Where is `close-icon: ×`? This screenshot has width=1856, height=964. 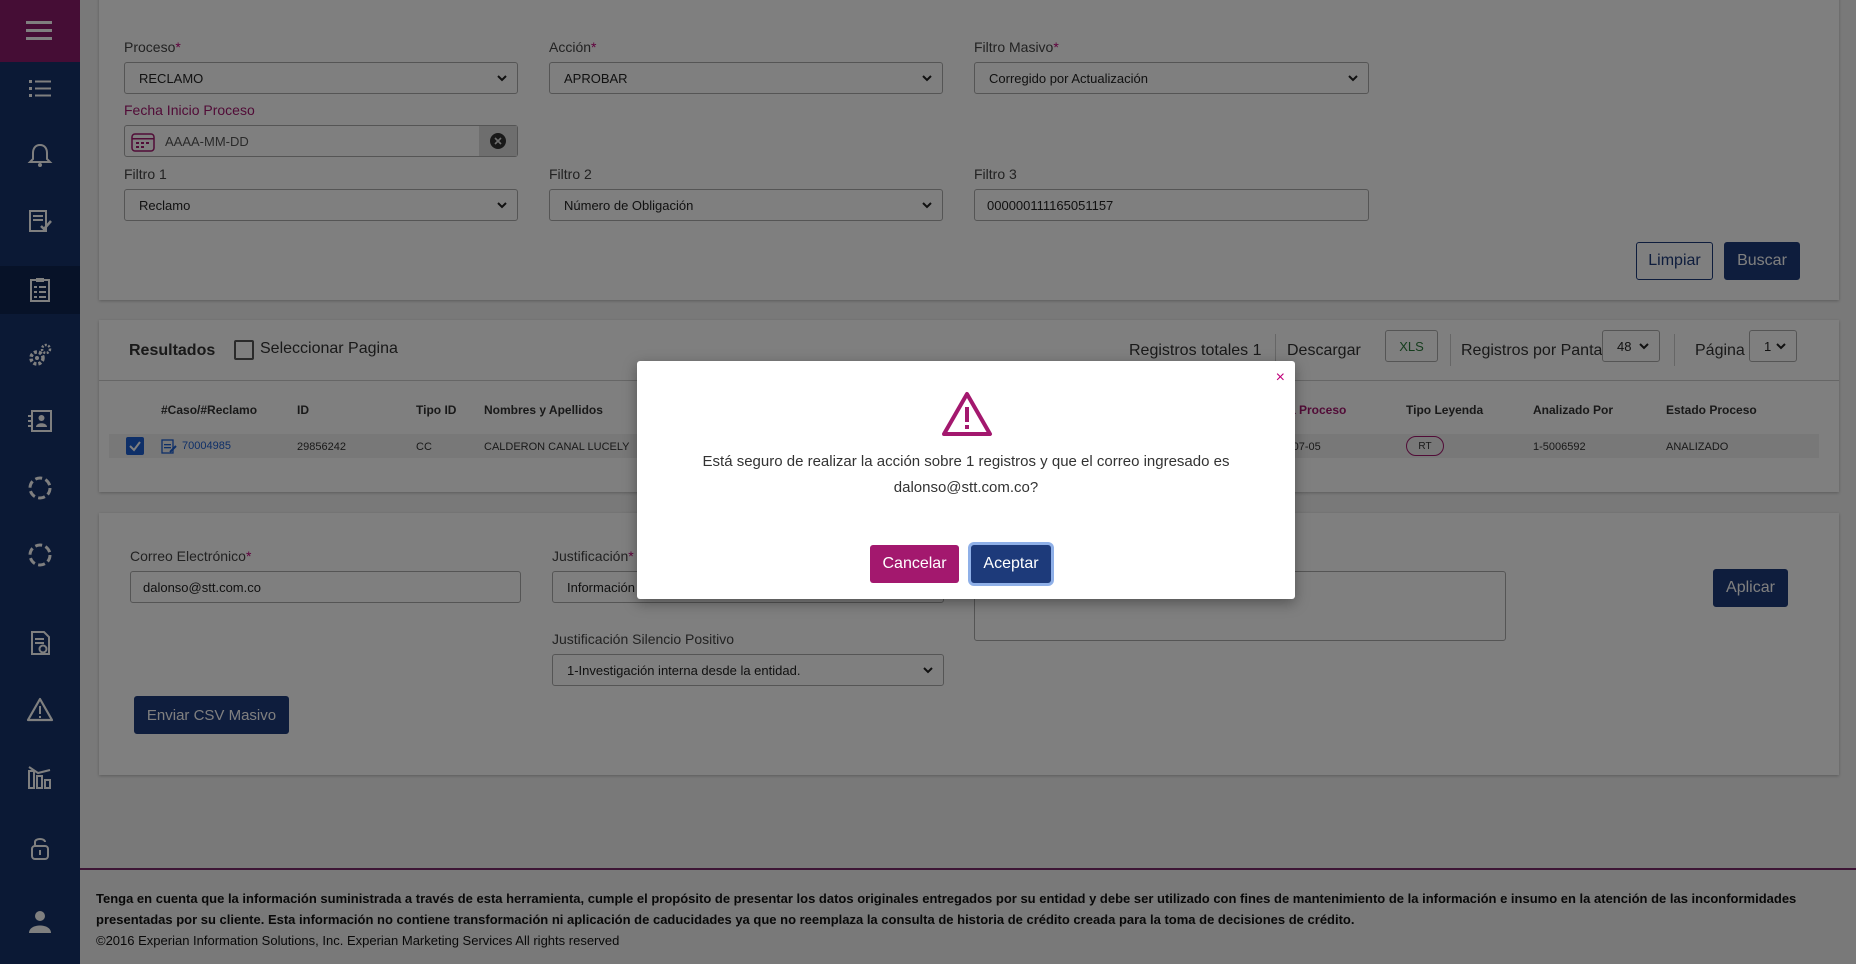
close-icon: × is located at coordinates (1280, 378).